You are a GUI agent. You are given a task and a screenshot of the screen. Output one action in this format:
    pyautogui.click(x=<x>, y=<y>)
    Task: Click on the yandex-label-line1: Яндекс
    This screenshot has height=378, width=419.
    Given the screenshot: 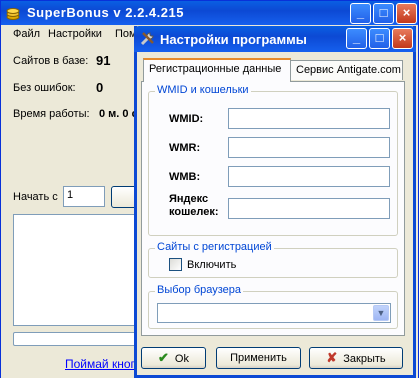 What is the action you would take?
    pyautogui.click(x=189, y=199)
    